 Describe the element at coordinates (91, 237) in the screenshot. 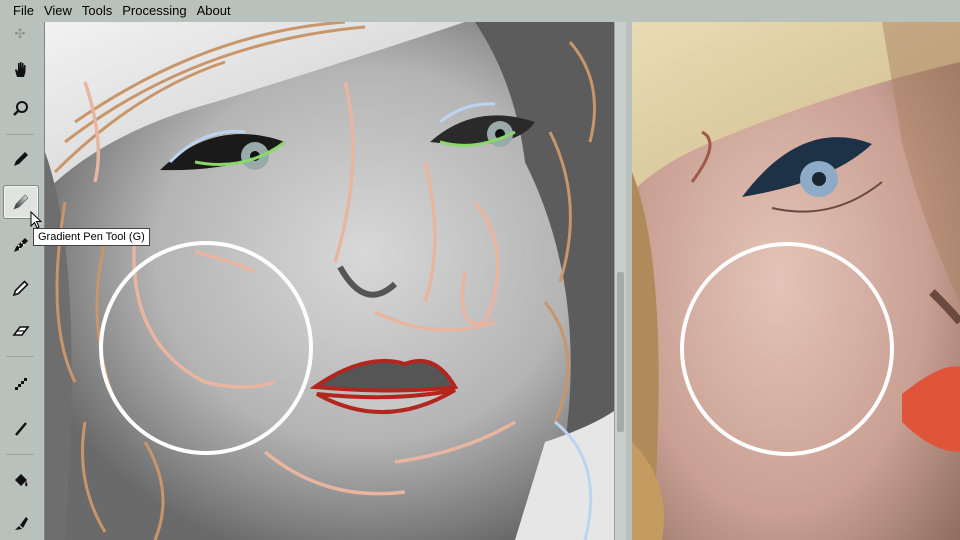

I see `tool-tooltip: Gradient Pen Tool (G)` at that location.